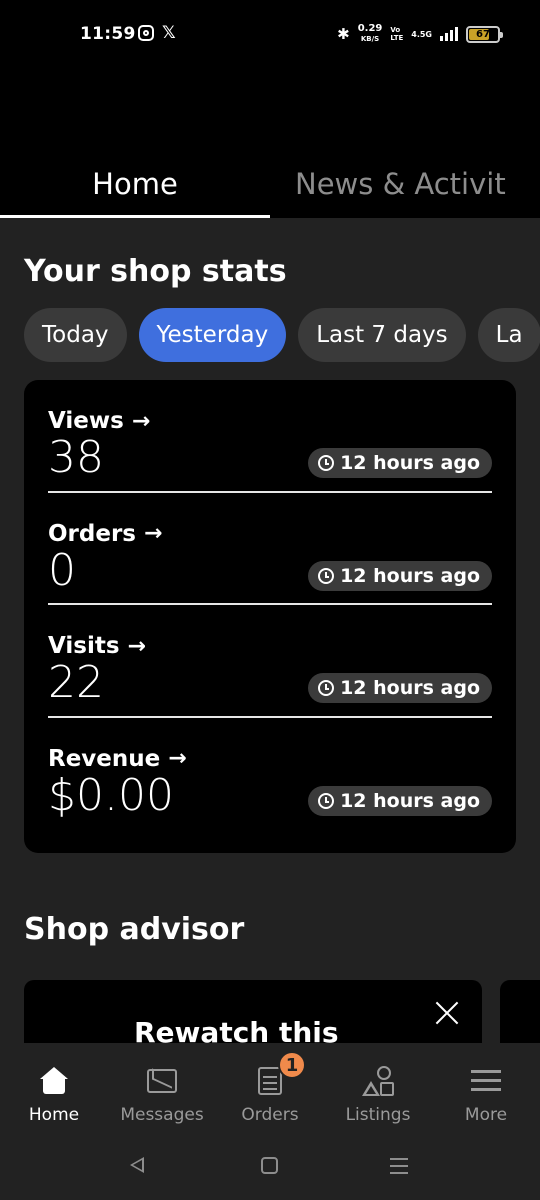 This screenshot has width=540, height=1200. I want to click on status-notification-icons: 𝕏, so click(157, 33).